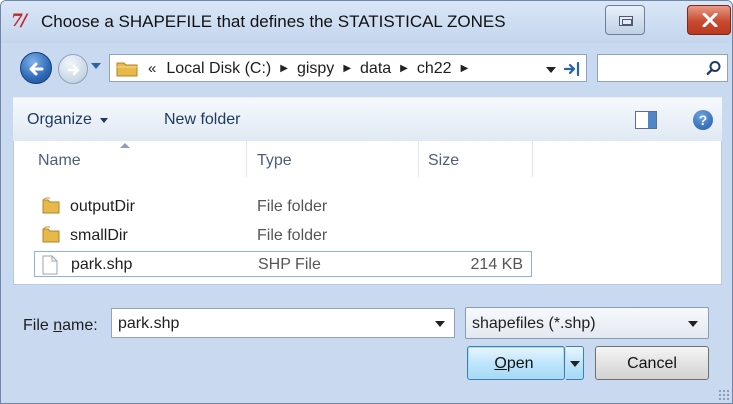 This screenshot has height=404, width=733. Describe the element at coordinates (289, 264) in the screenshot. I see `file-type: SHP File` at that location.